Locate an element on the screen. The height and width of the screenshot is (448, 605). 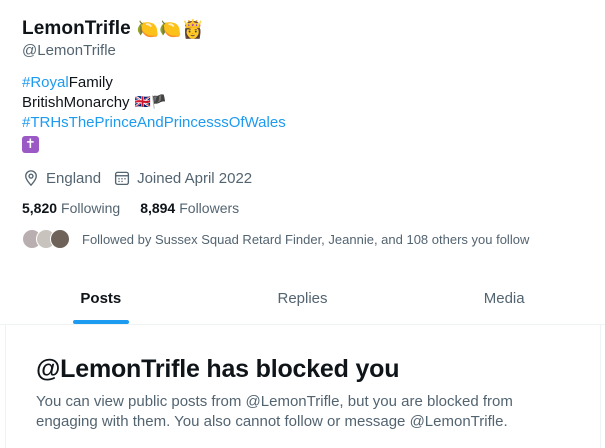
location-text: England is located at coordinates (74, 178).